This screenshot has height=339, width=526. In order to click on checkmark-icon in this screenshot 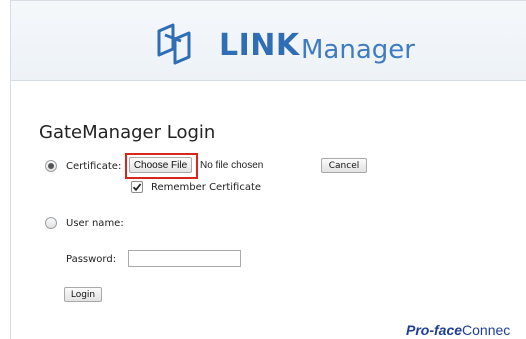, I will do `click(137, 187)`.